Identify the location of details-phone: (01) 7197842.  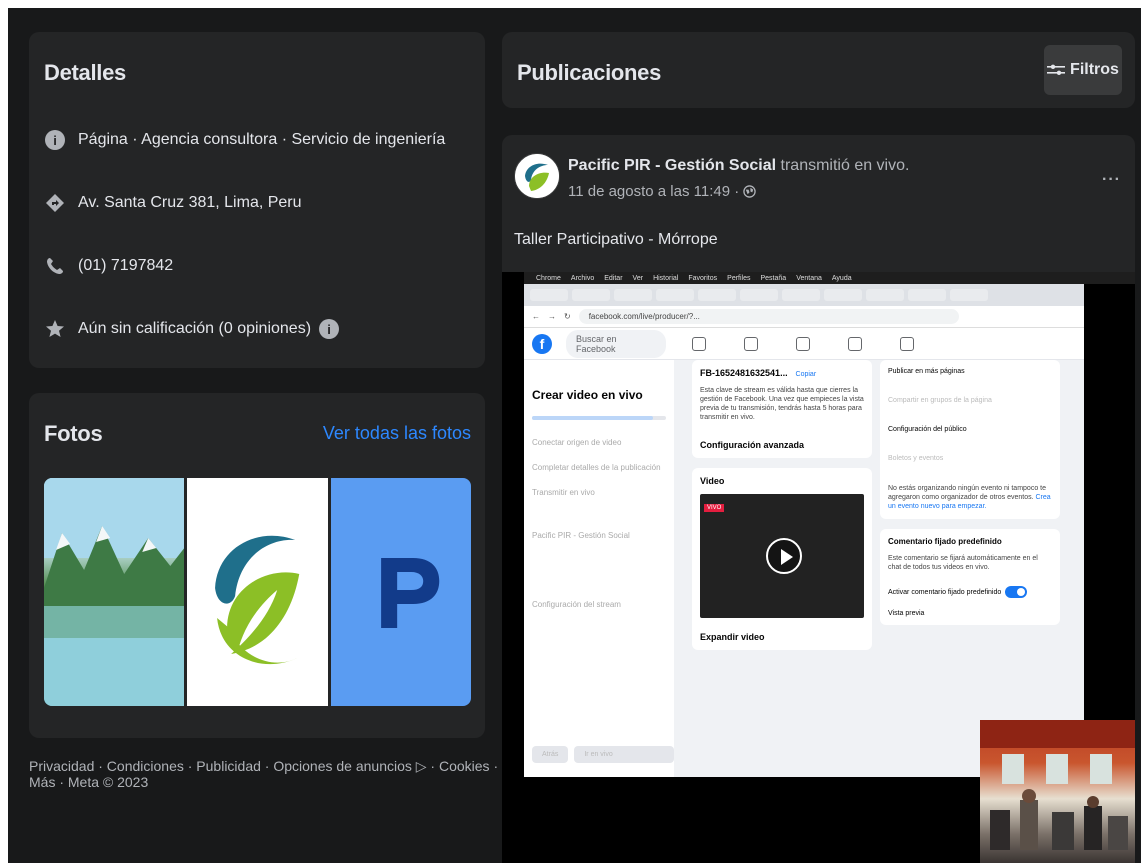
(125, 266).